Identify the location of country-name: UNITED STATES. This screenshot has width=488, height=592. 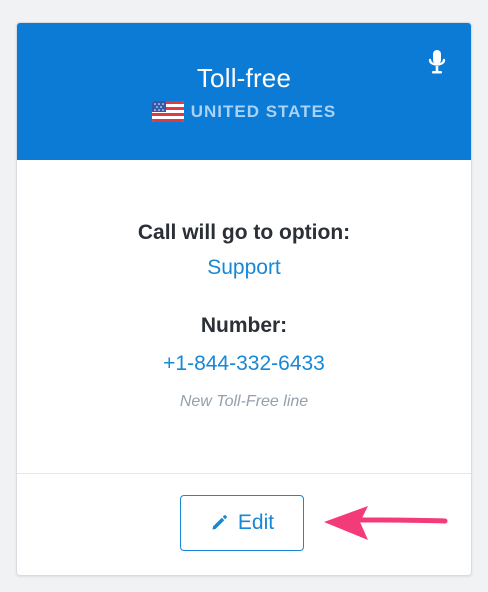
(263, 111).